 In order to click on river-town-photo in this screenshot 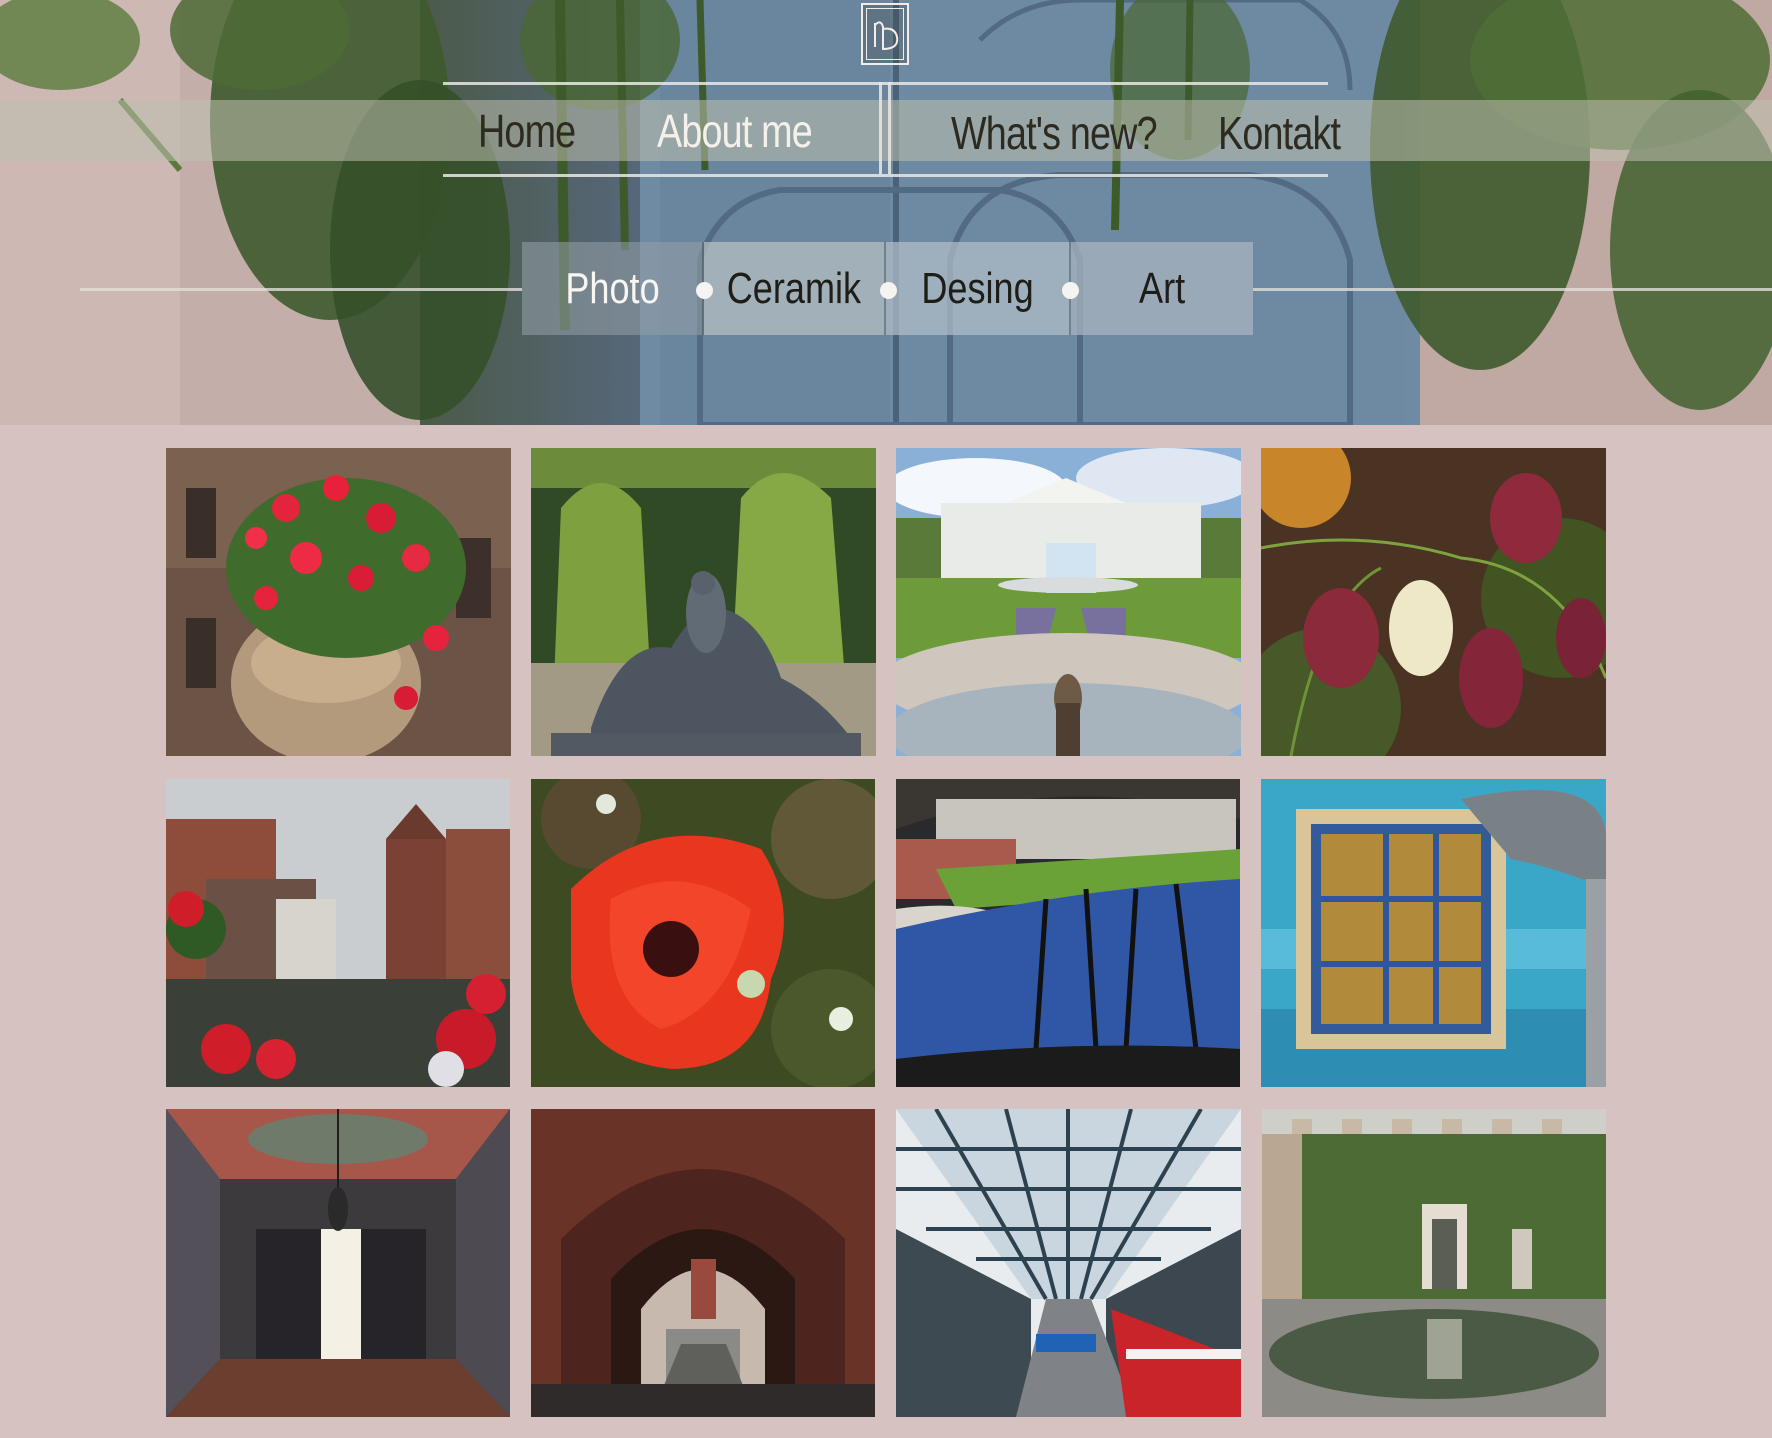, I will do `click(338, 933)`.